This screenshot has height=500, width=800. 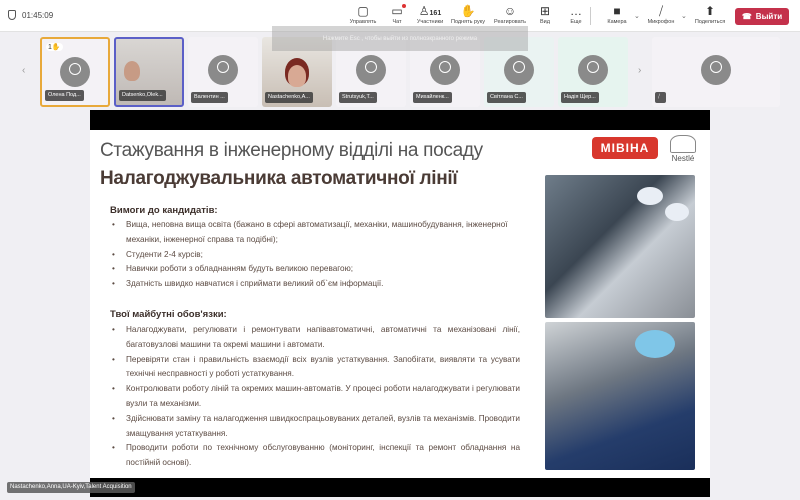 I want to click on people-icon: ♙161, so click(x=430, y=11).